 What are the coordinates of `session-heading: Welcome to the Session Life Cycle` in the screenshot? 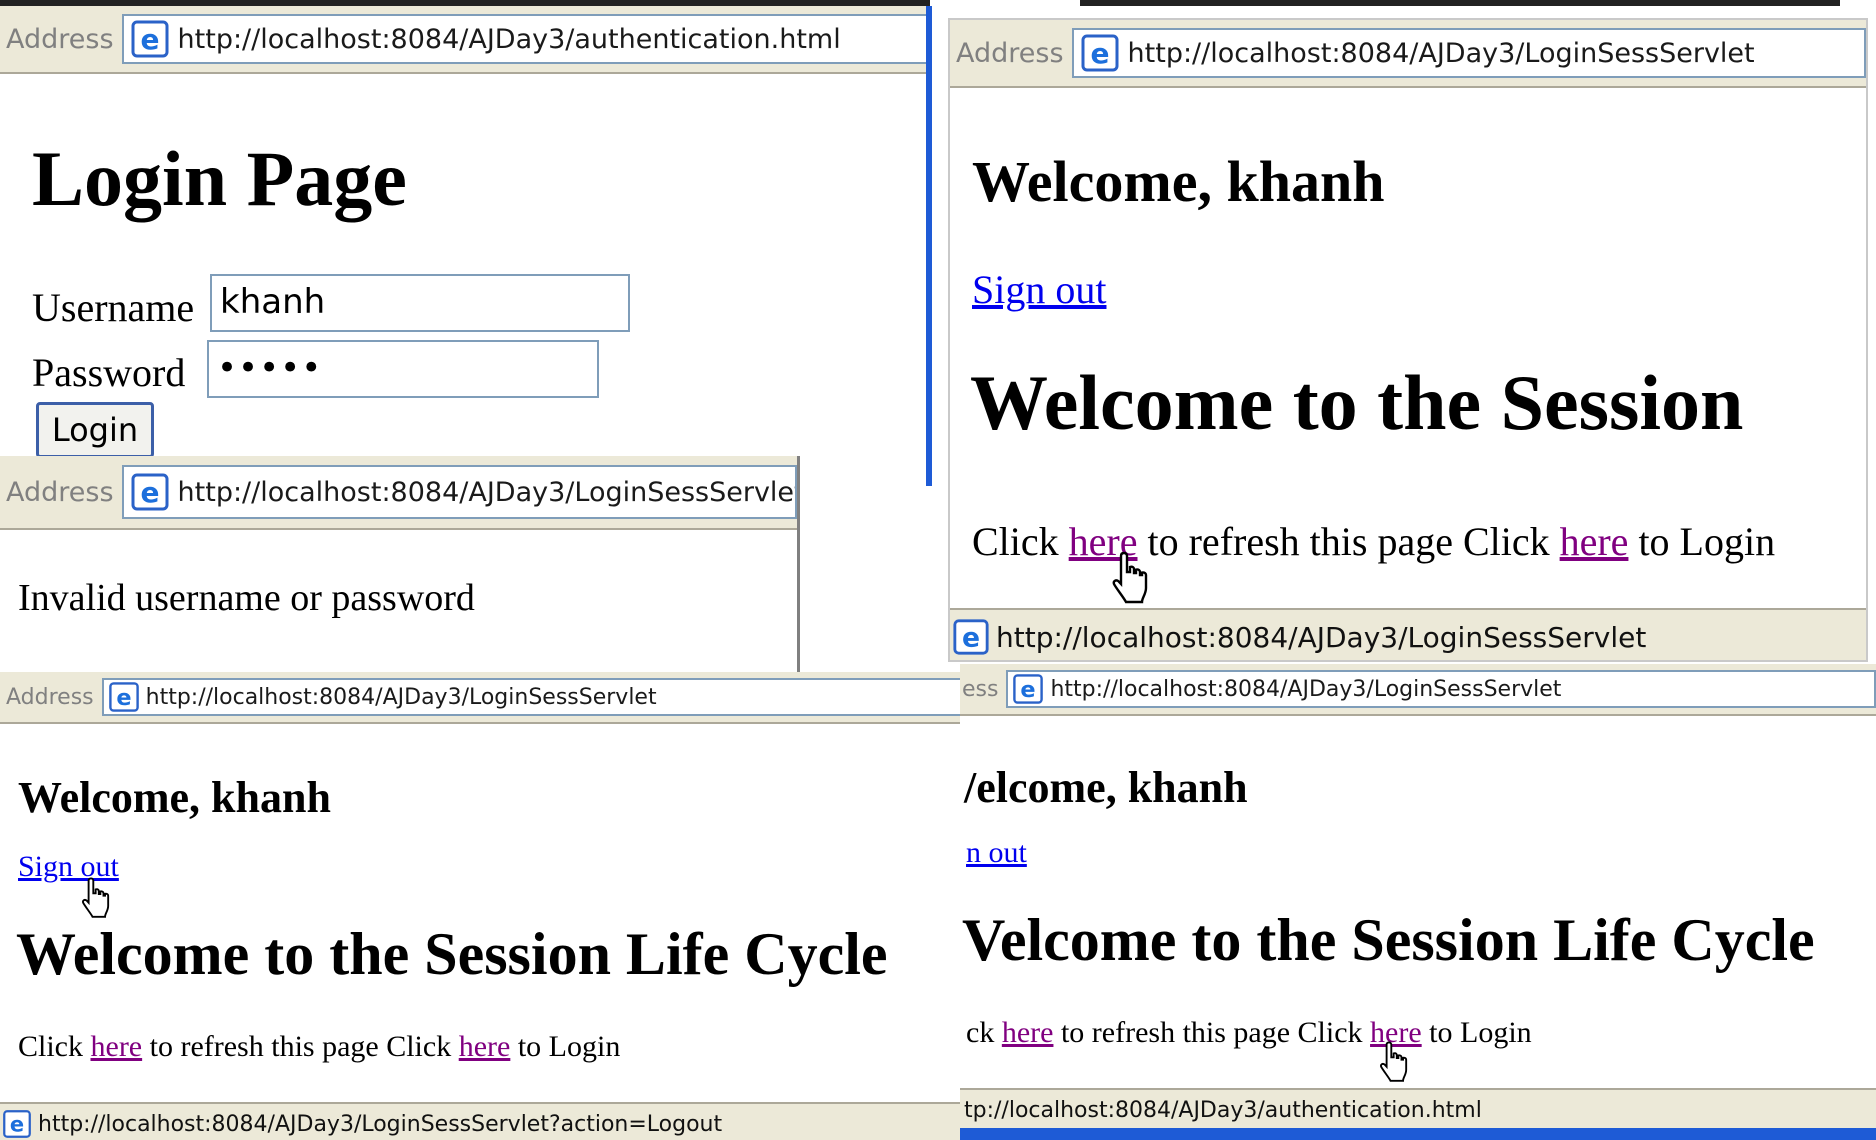 It's located at (452, 954).